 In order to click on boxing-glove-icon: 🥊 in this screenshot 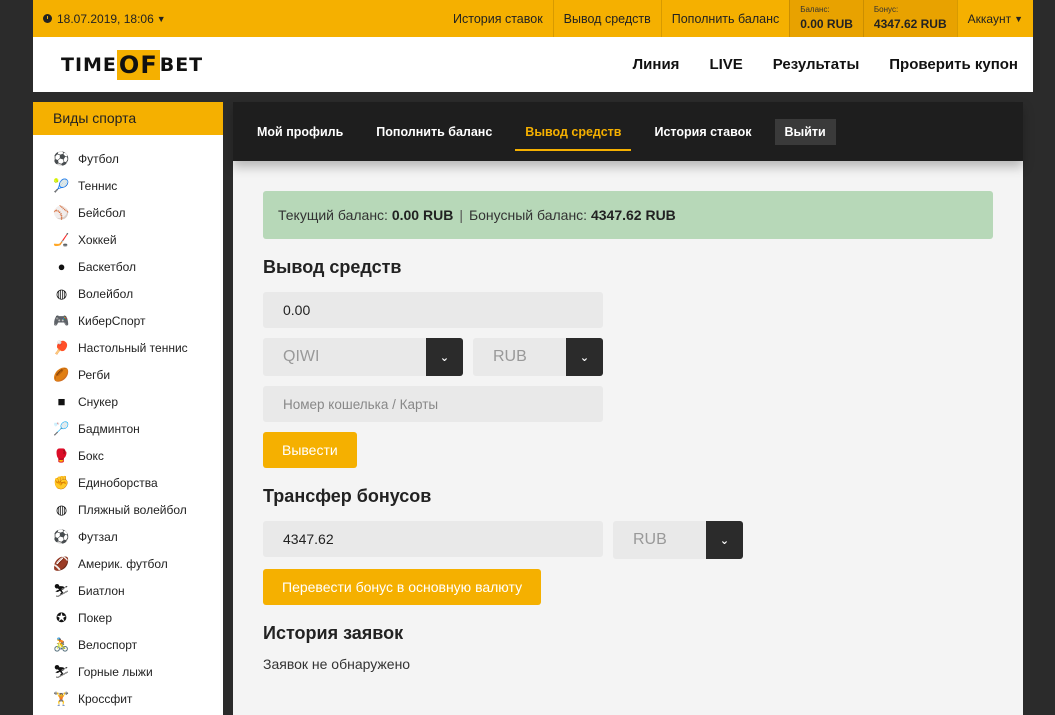, I will do `click(61, 455)`.